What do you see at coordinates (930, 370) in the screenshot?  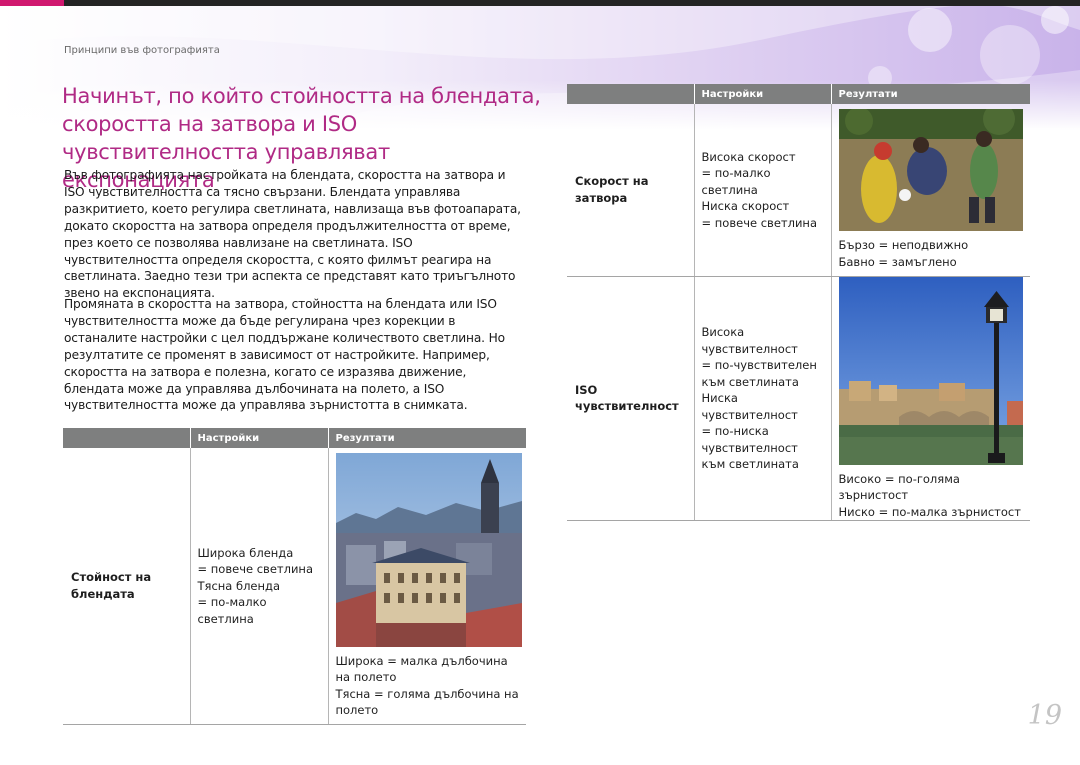 I see `street-lamp-river-photo` at bounding box center [930, 370].